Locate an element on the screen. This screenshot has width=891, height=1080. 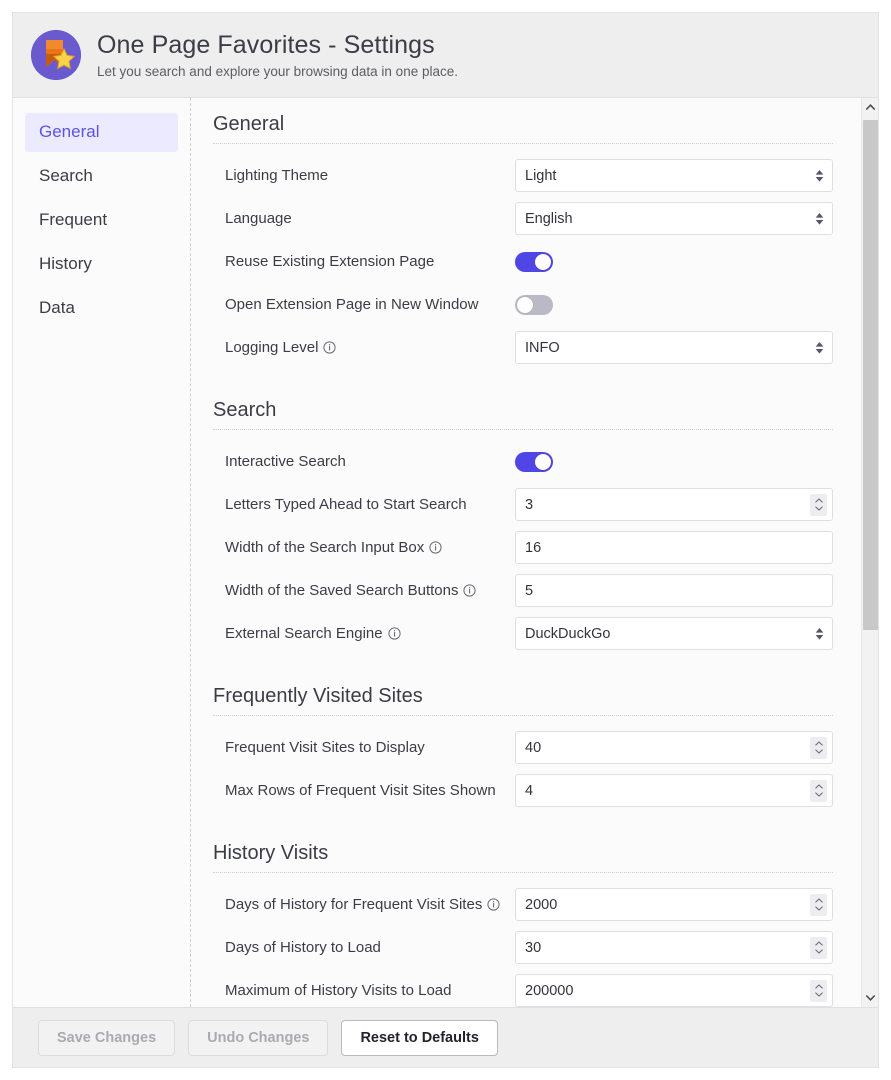
save-changes-button: Save Changes is located at coordinates (107, 1037).